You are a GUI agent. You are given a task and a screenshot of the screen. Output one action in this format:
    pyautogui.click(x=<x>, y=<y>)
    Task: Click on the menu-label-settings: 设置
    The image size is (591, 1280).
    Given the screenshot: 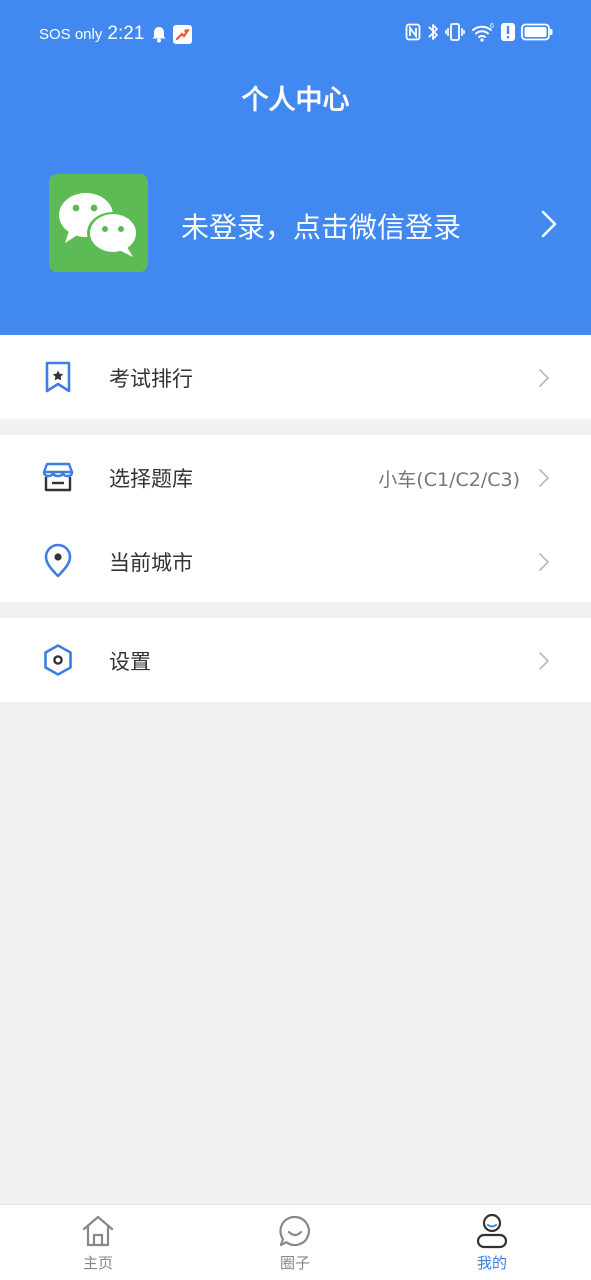 What is the action you would take?
    pyautogui.click(x=130, y=662)
    